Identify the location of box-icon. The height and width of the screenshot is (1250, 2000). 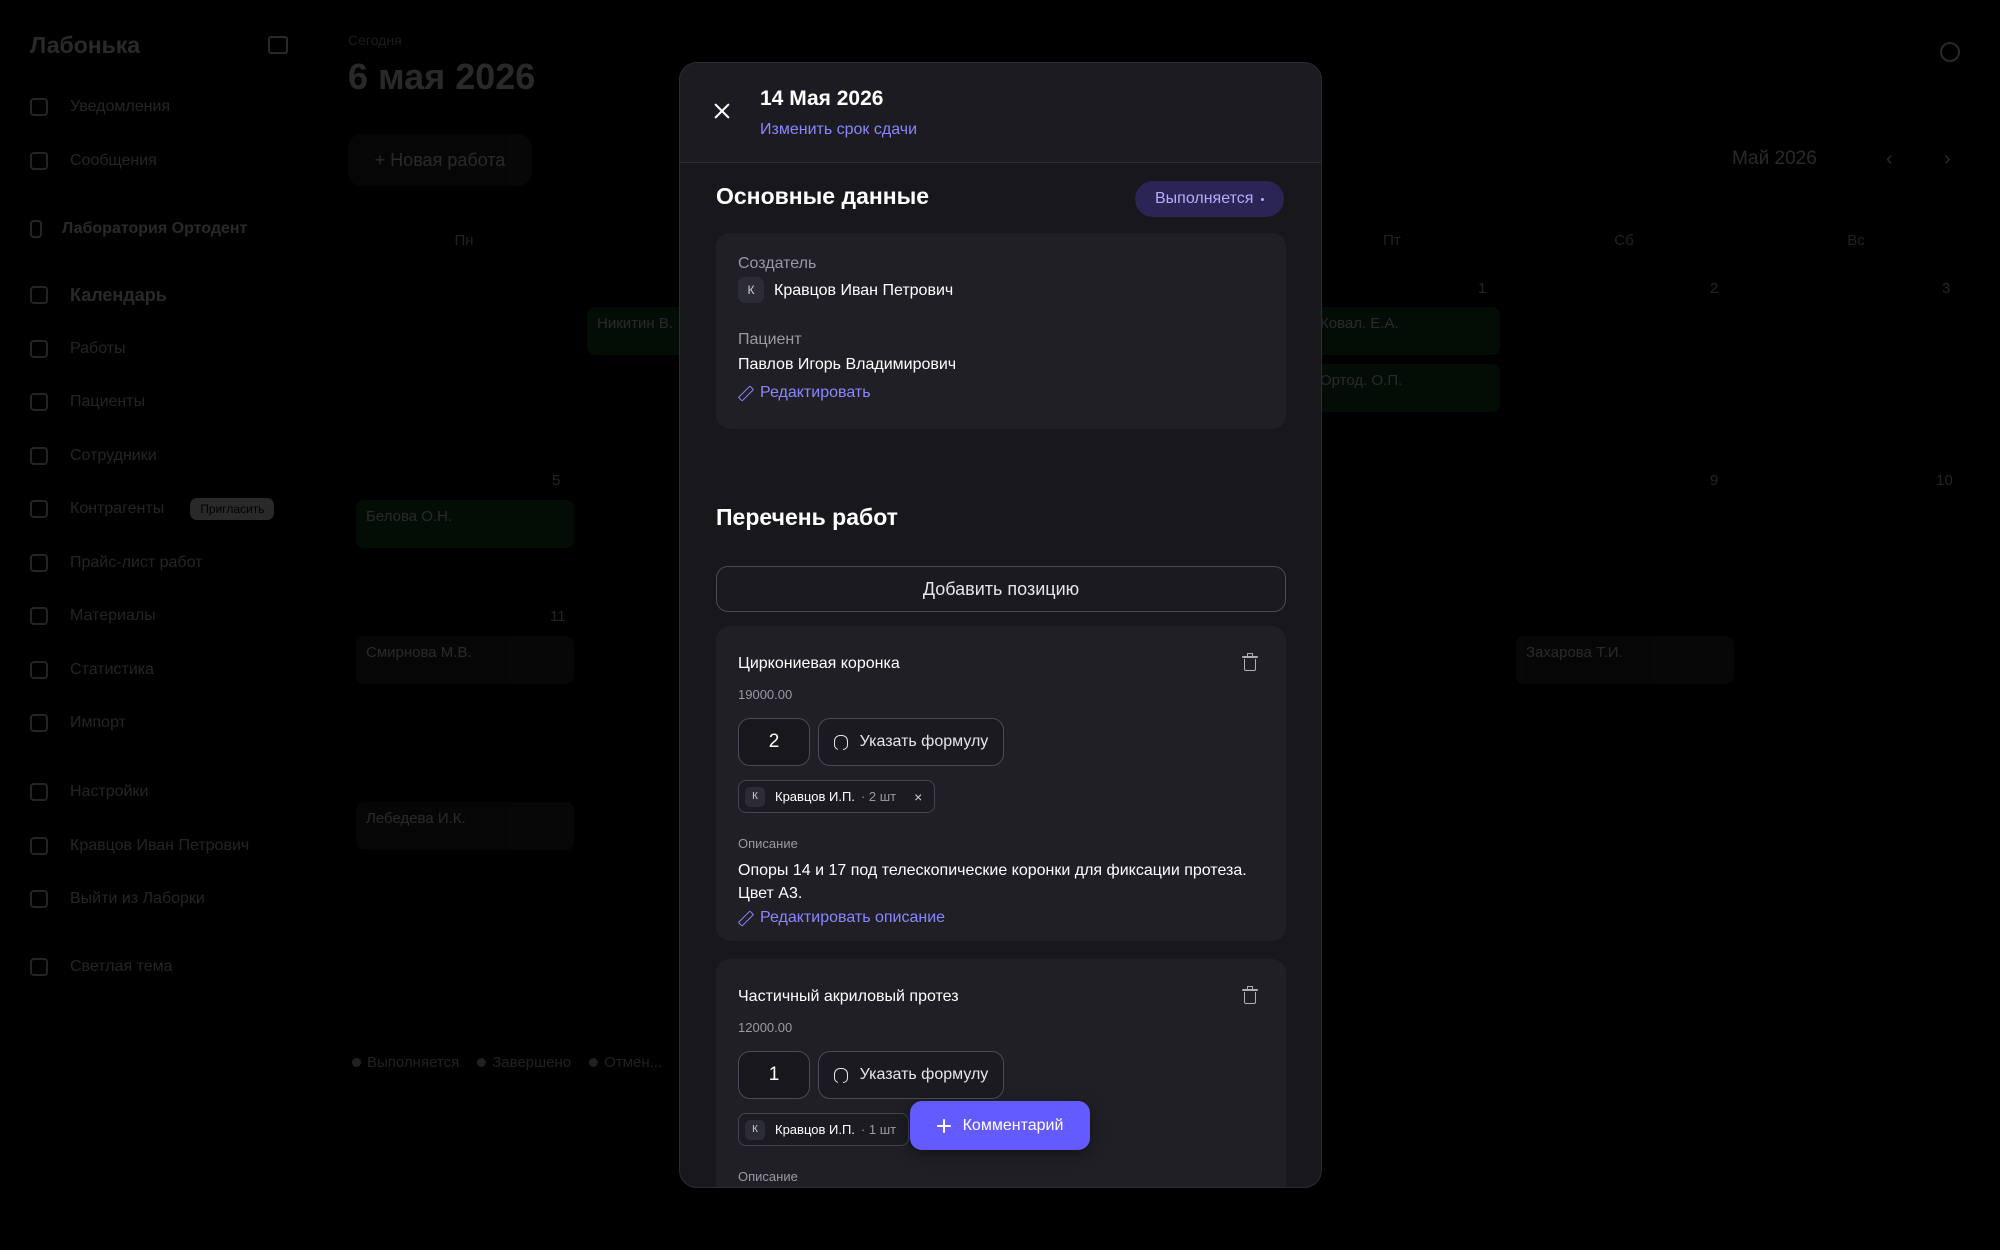
(39, 616).